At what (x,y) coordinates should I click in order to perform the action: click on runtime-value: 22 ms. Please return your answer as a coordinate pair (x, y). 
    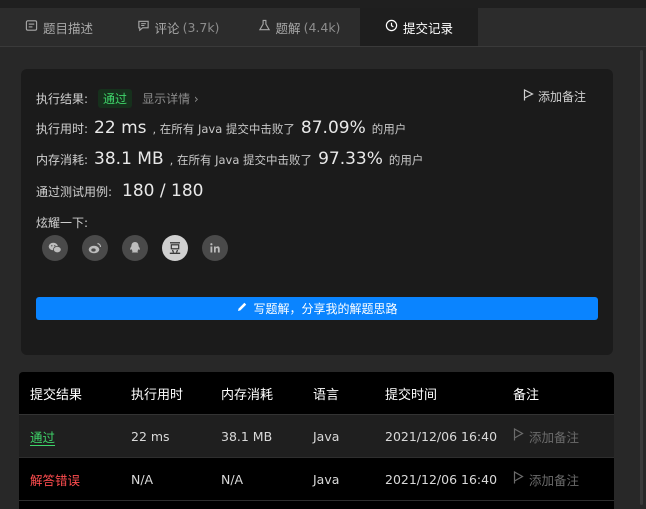
    Looking at the image, I should click on (120, 128).